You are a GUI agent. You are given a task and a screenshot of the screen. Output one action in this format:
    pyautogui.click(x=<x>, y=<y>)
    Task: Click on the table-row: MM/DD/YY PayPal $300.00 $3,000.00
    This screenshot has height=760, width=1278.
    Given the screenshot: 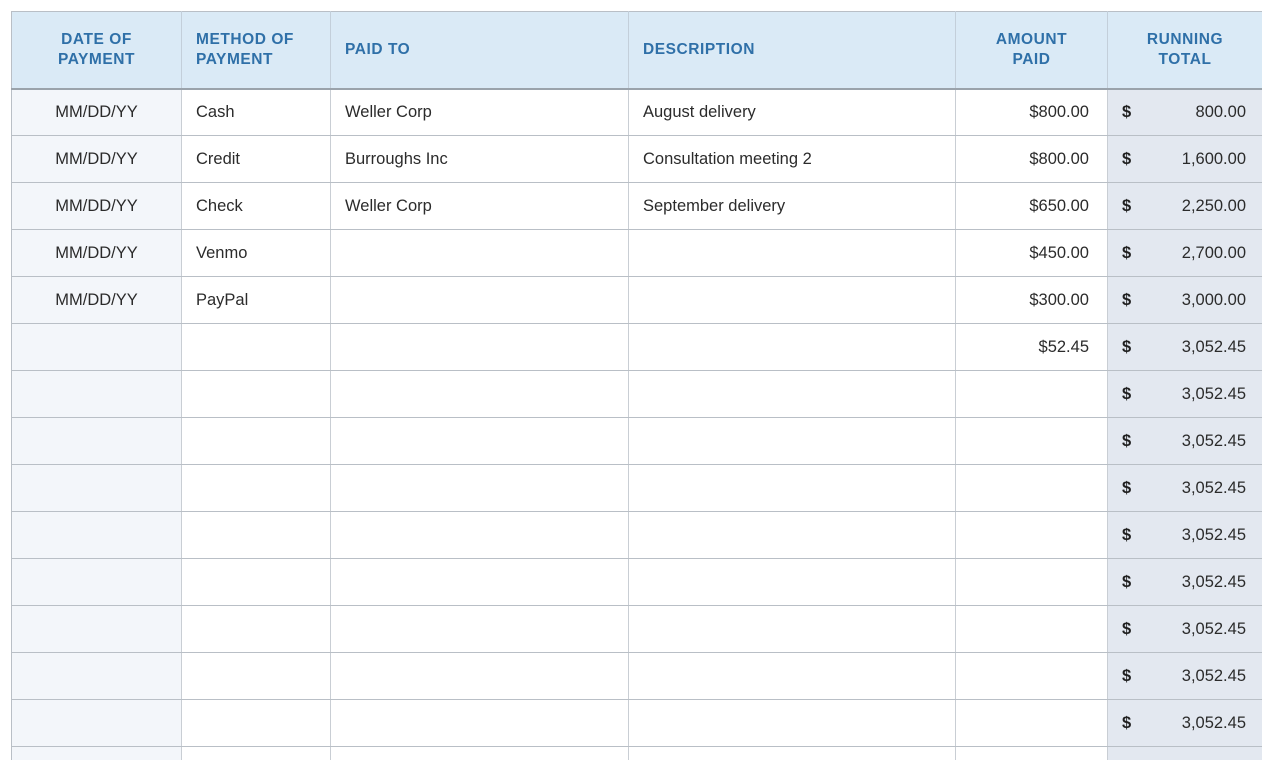 What is the action you would take?
    pyautogui.click(x=636, y=300)
    